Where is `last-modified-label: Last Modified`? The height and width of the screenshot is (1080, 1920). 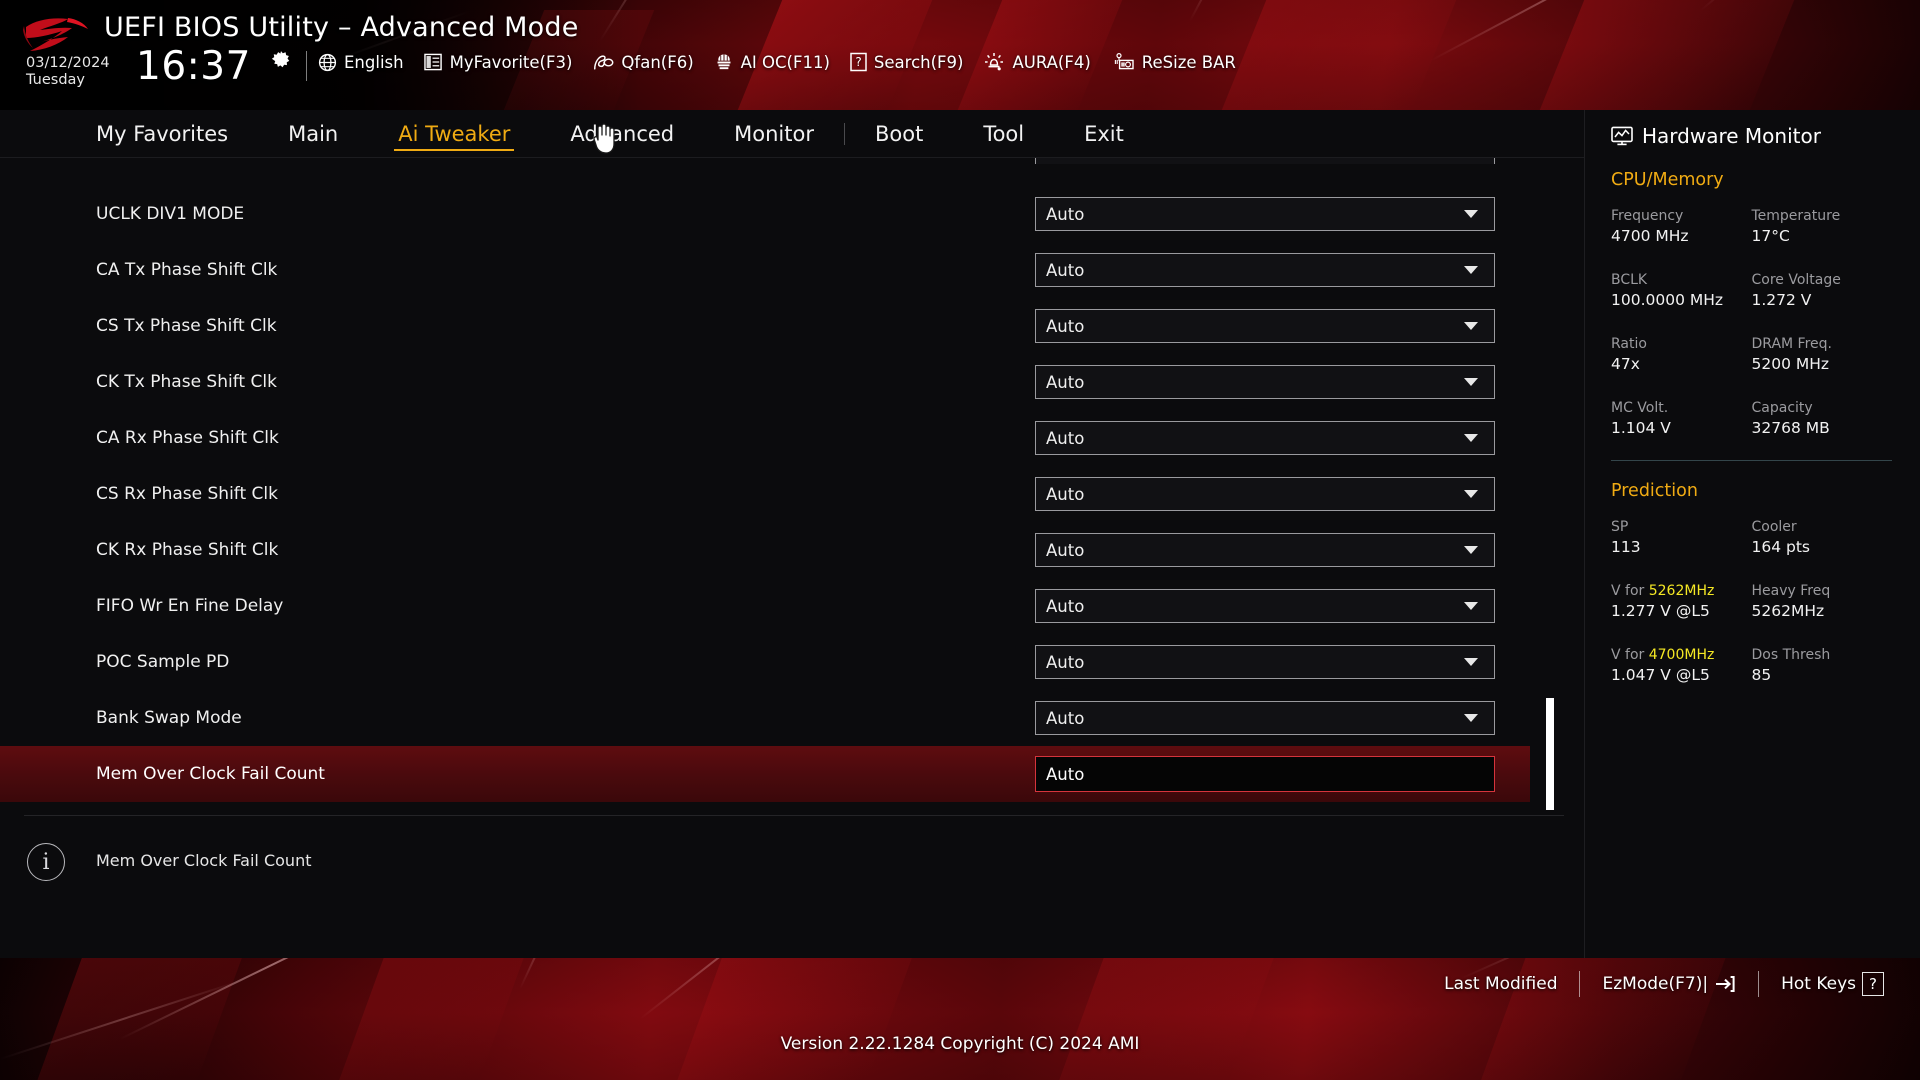 last-modified-label: Last Modified is located at coordinates (1501, 984).